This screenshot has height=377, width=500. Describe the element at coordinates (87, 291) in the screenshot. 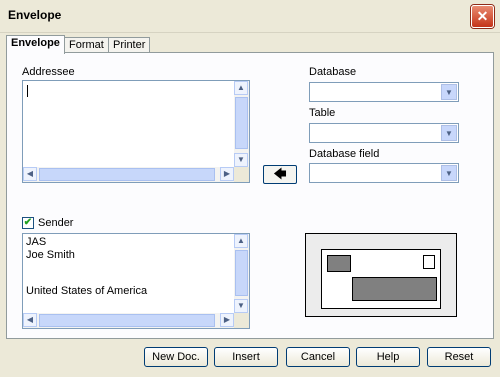

I see `sender-line: United States of America` at that location.